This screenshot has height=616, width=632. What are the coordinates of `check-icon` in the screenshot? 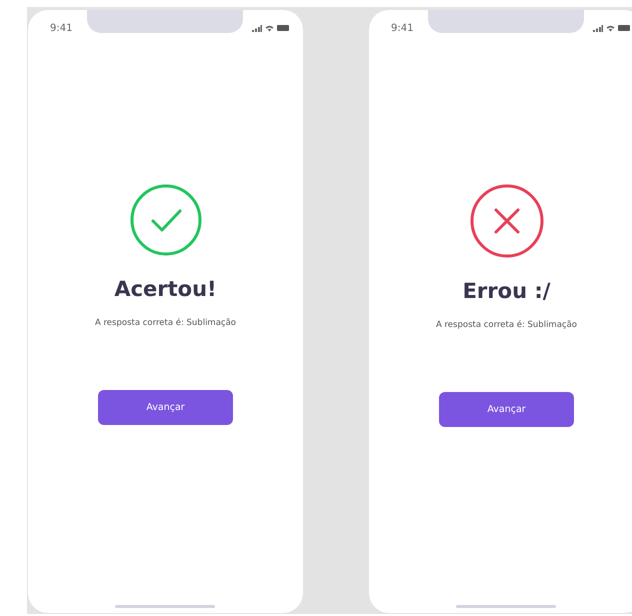 It's located at (166, 220).